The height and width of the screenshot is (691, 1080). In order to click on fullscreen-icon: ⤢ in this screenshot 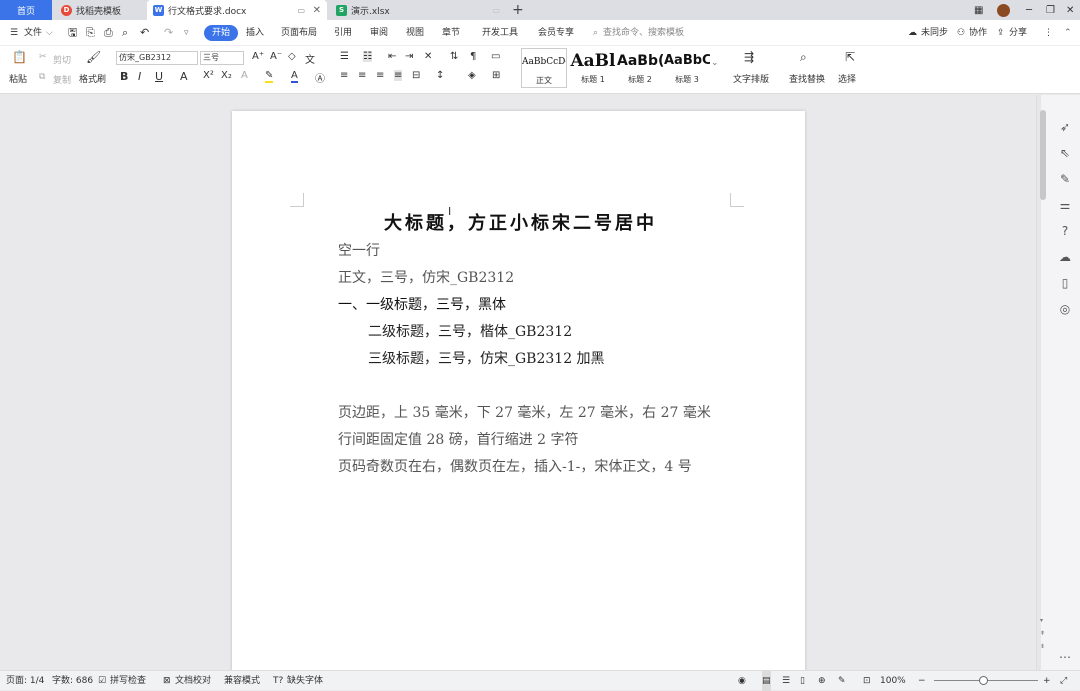, I will do `click(1063, 681)`.